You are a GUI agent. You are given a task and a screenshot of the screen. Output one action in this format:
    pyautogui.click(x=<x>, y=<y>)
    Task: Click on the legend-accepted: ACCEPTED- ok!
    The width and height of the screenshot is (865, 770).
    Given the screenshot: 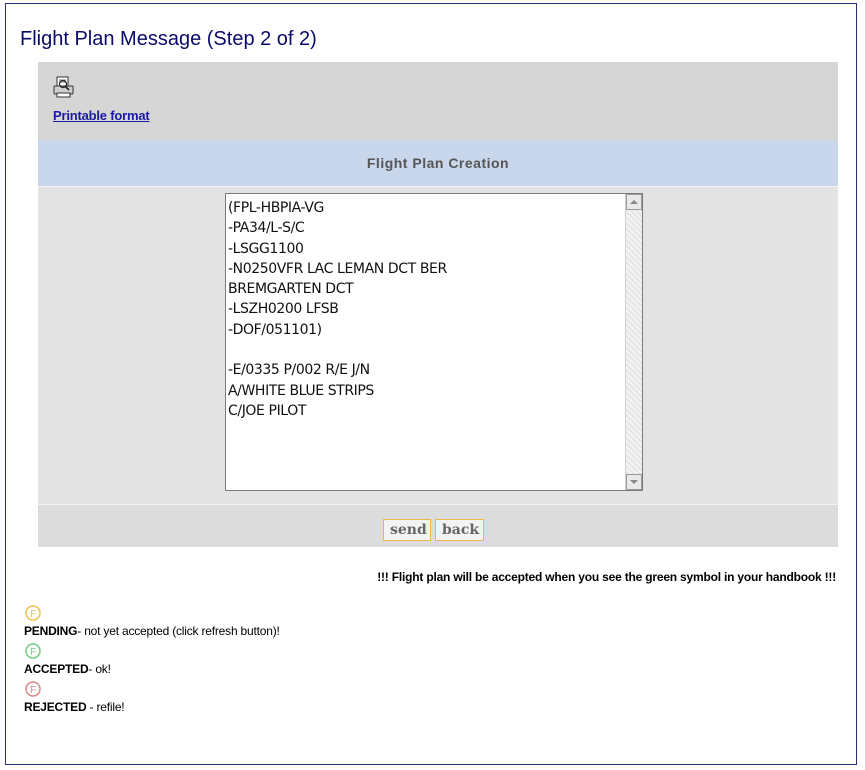 What is the action you would take?
    pyautogui.click(x=67, y=669)
    